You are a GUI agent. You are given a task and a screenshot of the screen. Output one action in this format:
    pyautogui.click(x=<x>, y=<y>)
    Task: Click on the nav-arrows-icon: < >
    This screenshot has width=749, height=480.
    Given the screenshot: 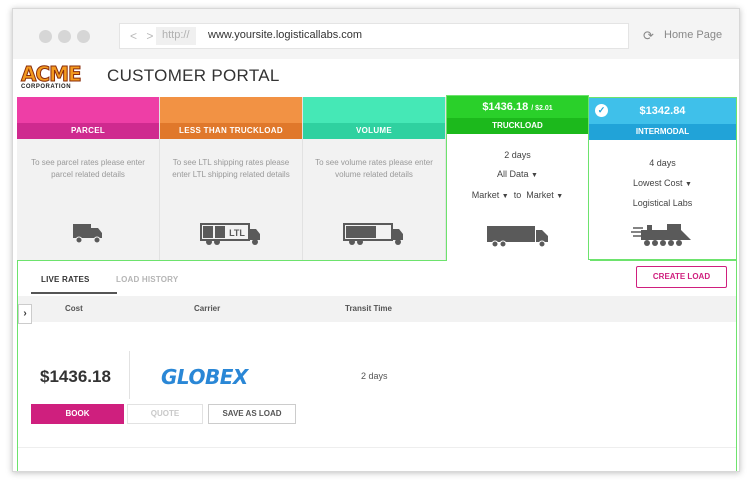 What is the action you would take?
    pyautogui.click(x=143, y=36)
    